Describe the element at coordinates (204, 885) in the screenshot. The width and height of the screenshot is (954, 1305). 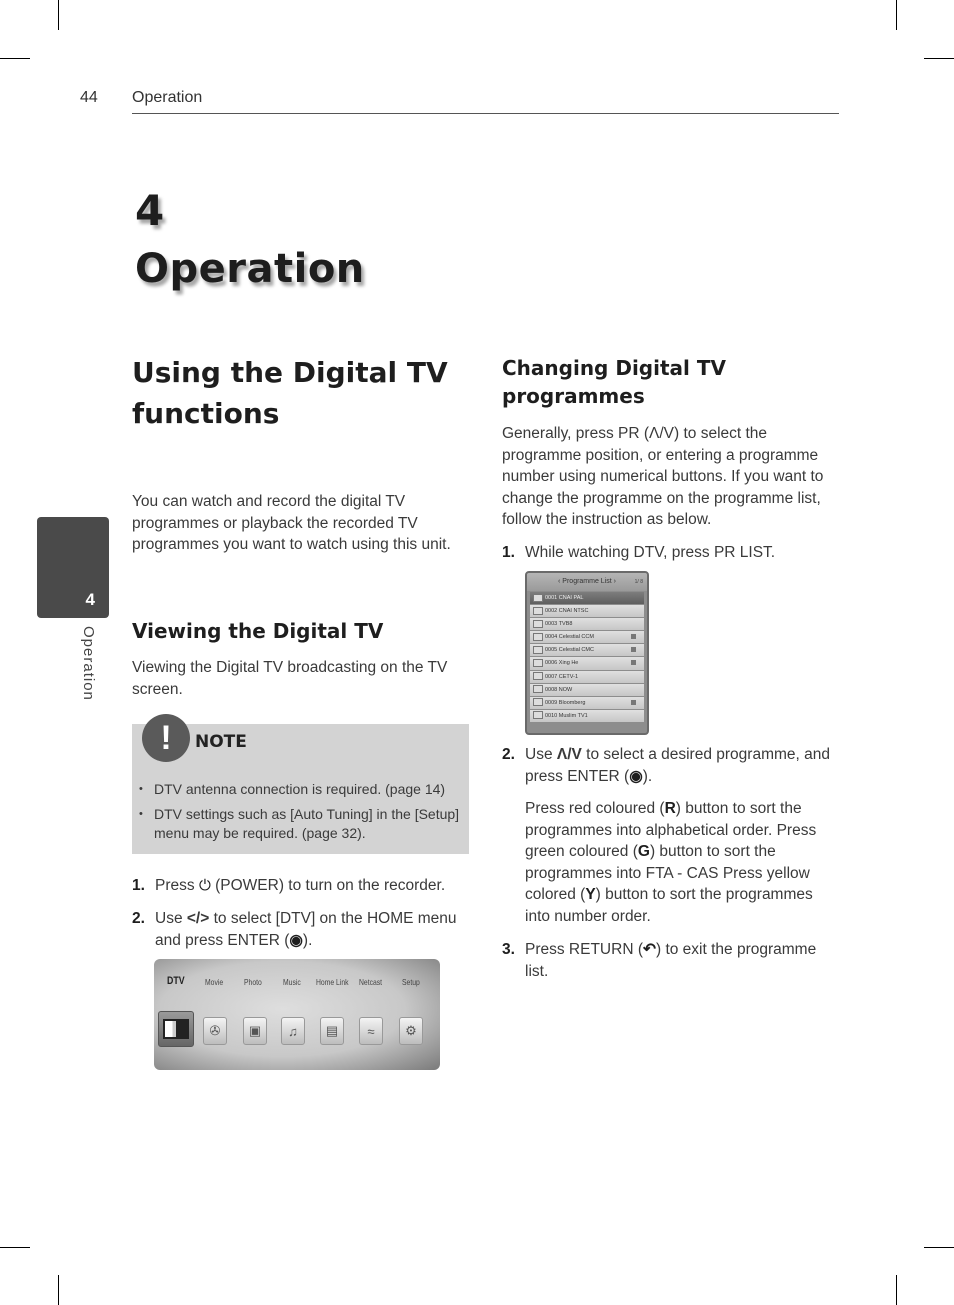
I see `power-icon: ⏻` at that location.